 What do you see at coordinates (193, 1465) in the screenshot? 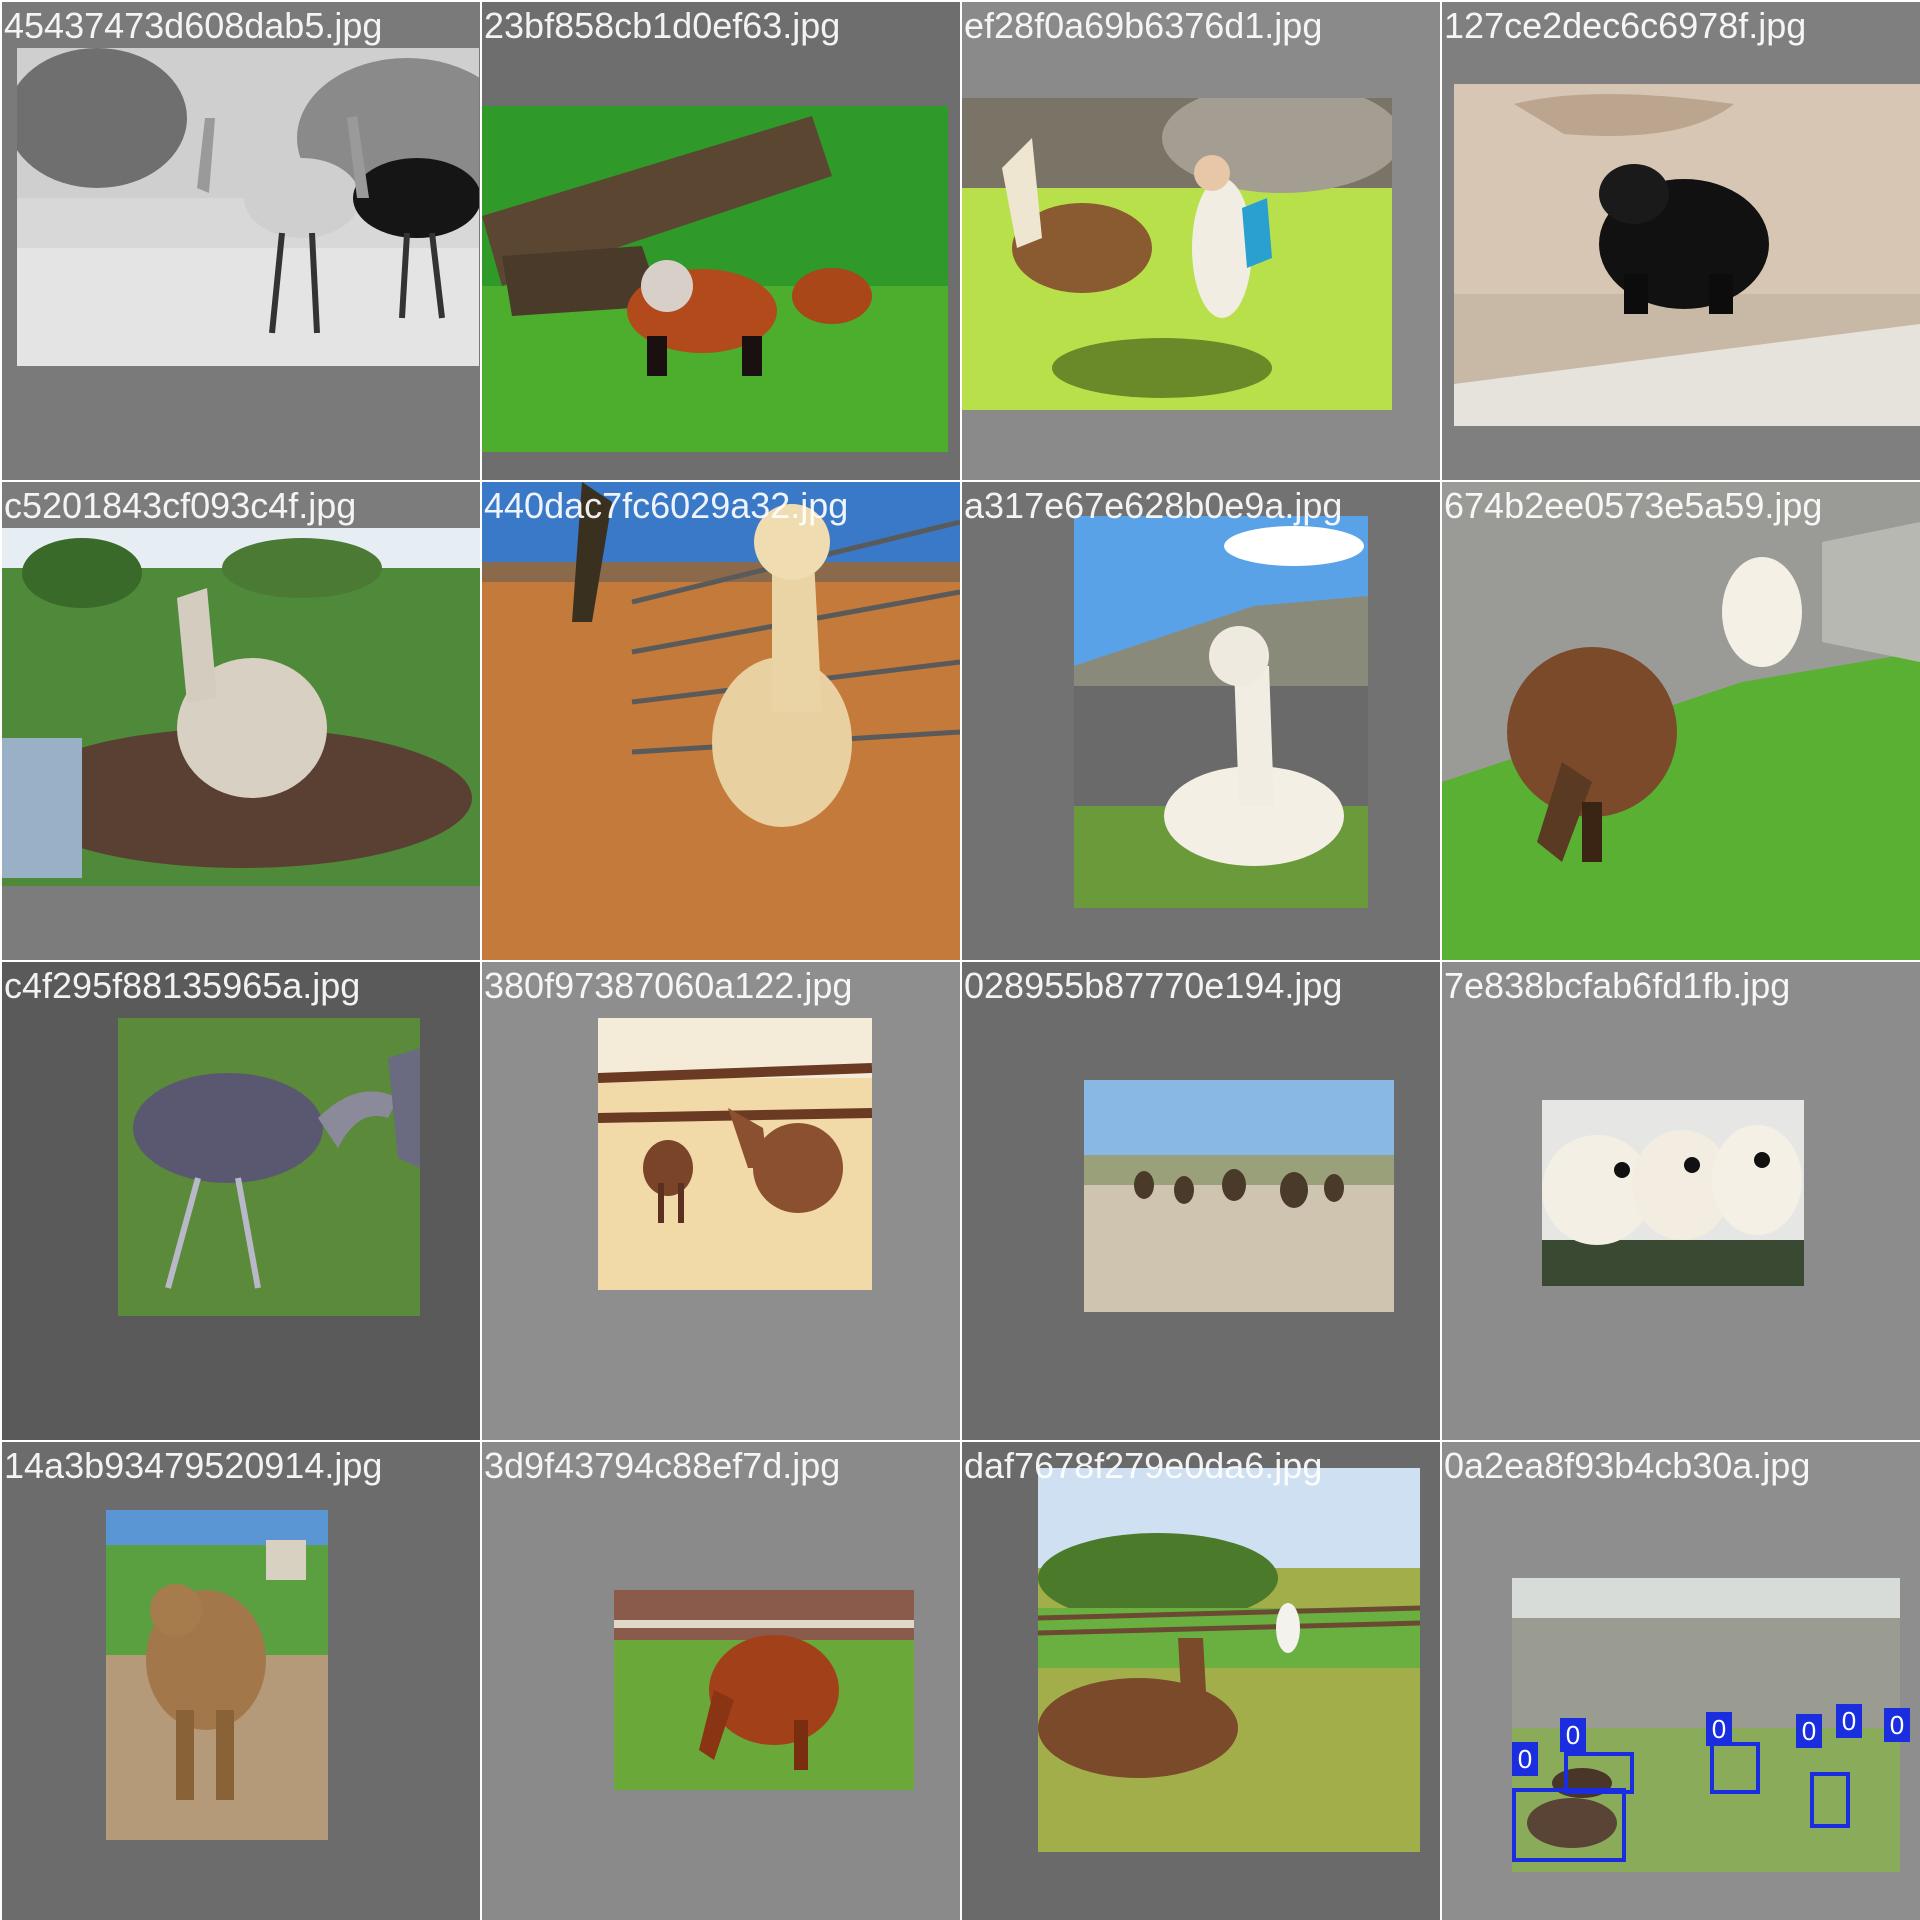
I see `tile-filename: 14a3b93479520914.jpg` at bounding box center [193, 1465].